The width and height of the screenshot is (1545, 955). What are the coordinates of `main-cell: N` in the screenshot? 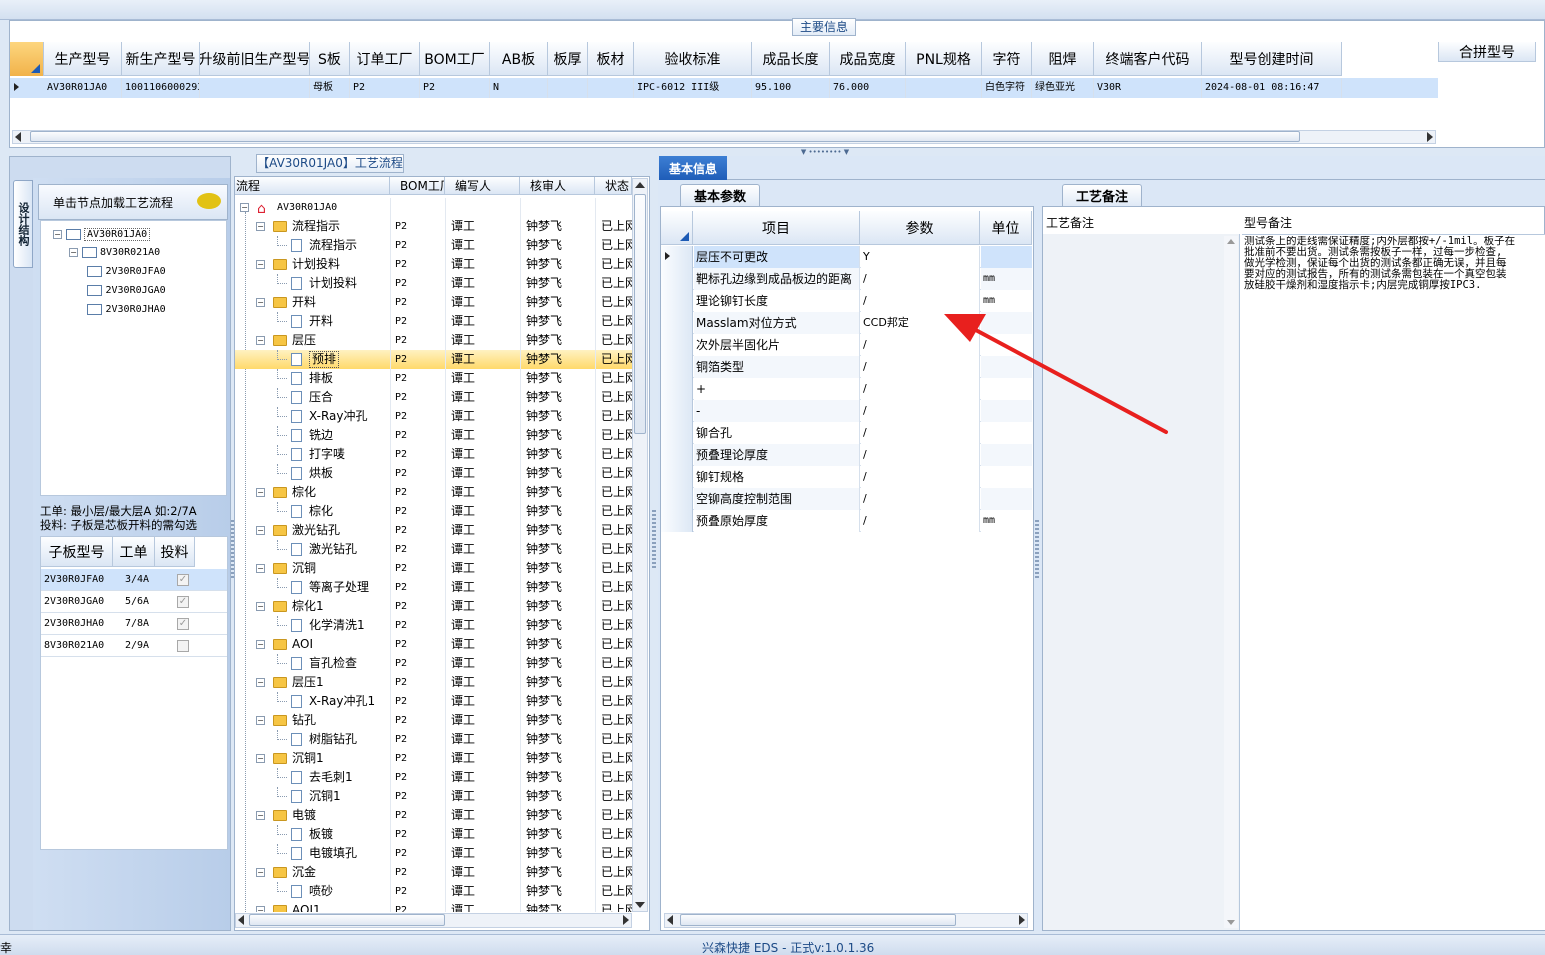 It's located at (519, 88).